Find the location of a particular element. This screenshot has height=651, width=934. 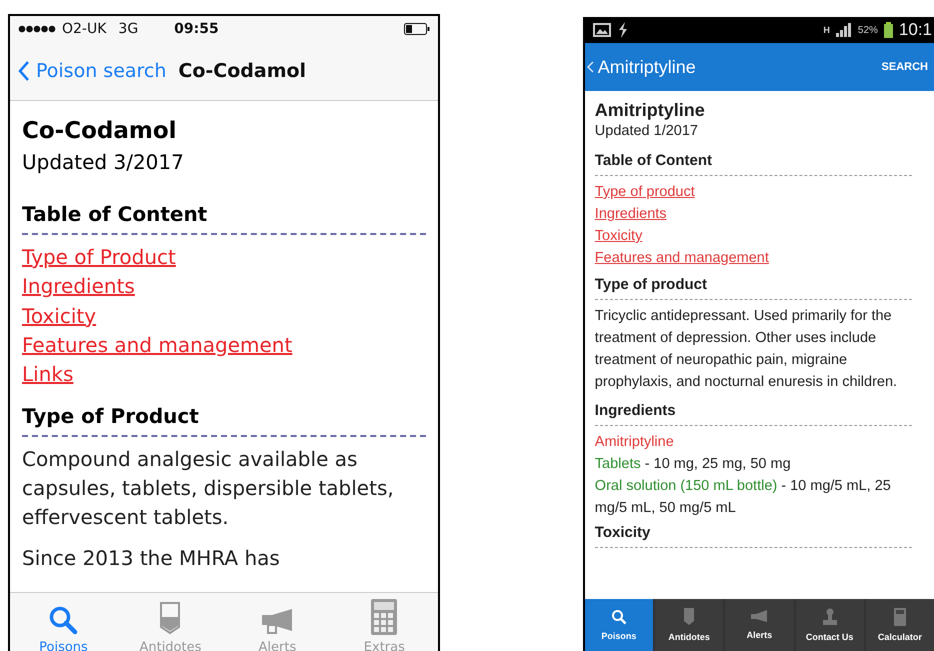

drug-heading: Co-Codamol is located at coordinates (100, 131).